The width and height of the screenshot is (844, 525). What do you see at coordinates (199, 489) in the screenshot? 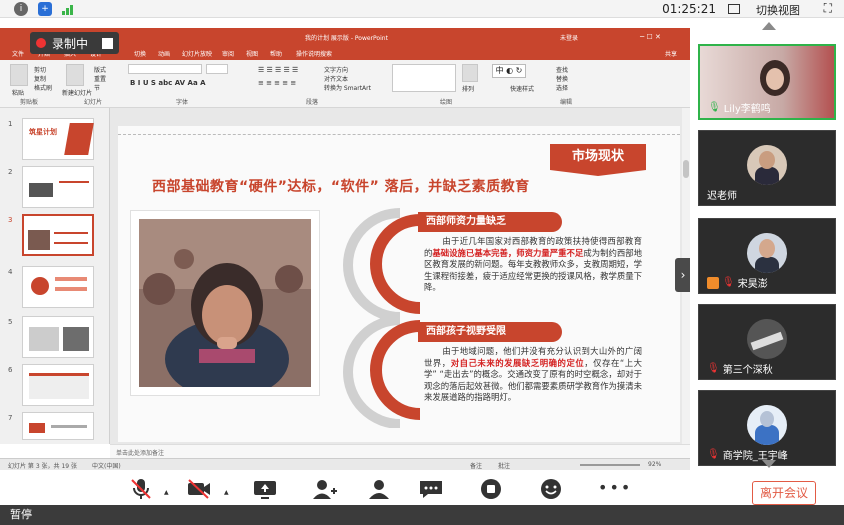
I see `camera-off-icon` at bounding box center [199, 489].